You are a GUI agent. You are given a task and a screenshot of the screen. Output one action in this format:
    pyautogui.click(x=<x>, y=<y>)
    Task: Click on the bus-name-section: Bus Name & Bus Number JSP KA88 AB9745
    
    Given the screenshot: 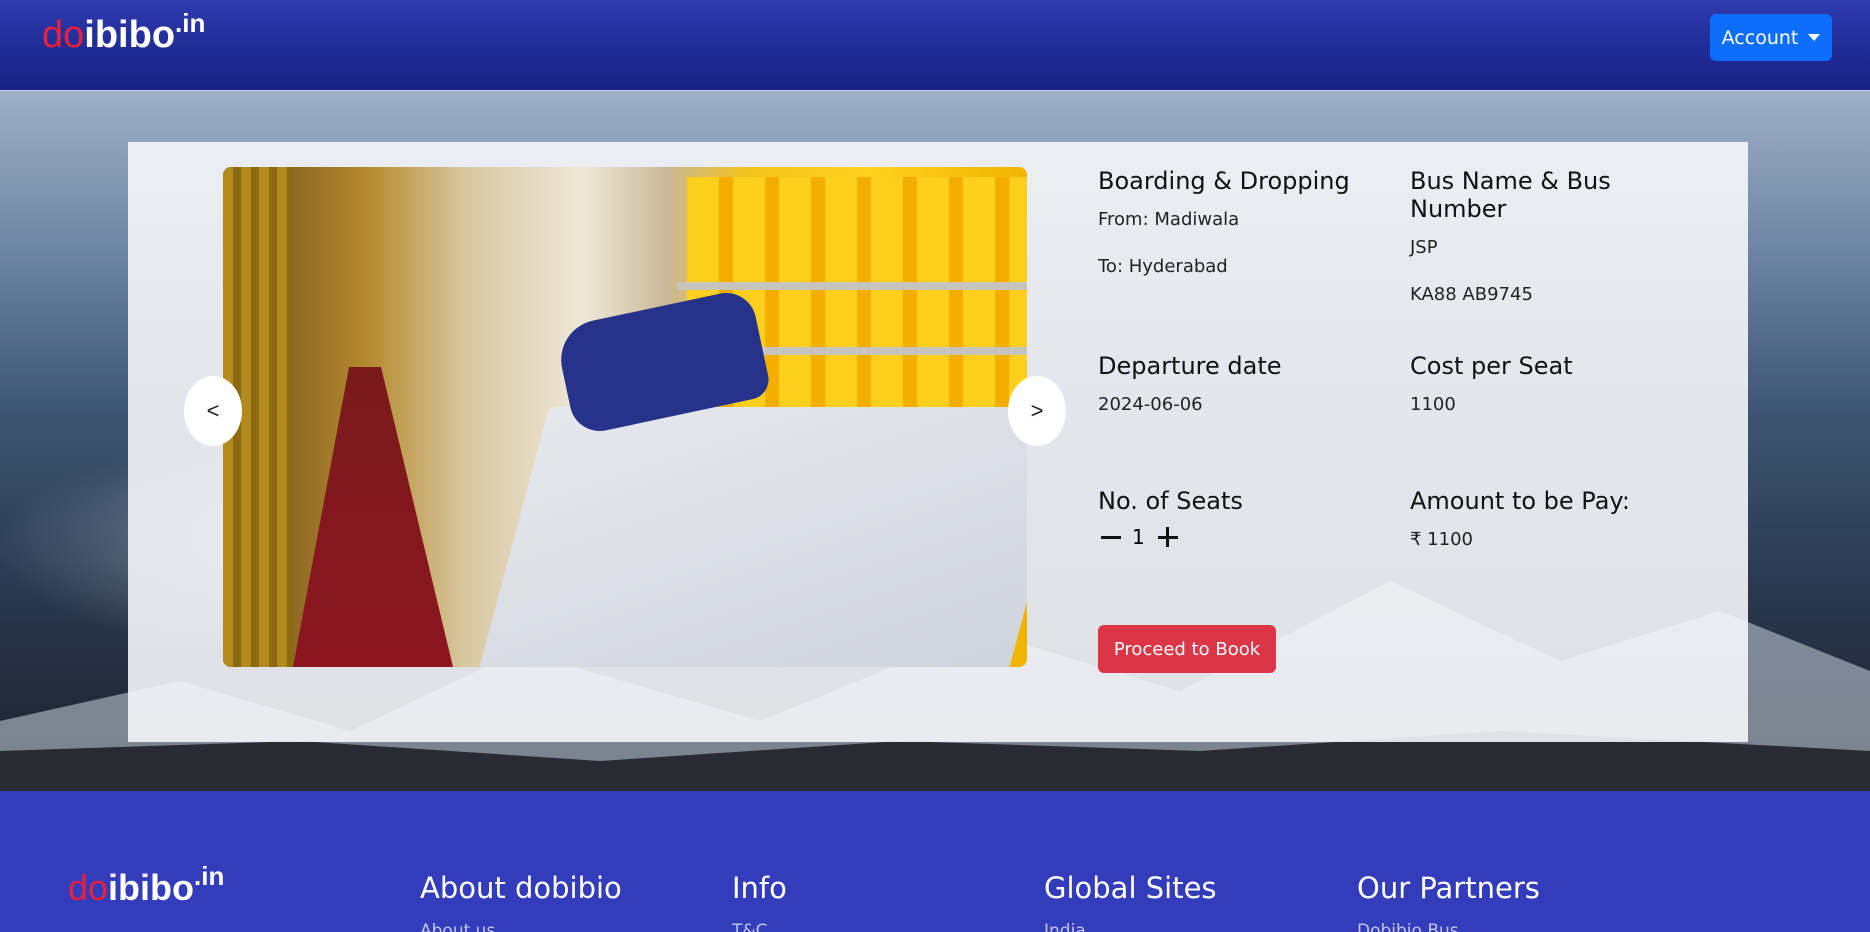 What is the action you would take?
    pyautogui.click(x=1560, y=236)
    